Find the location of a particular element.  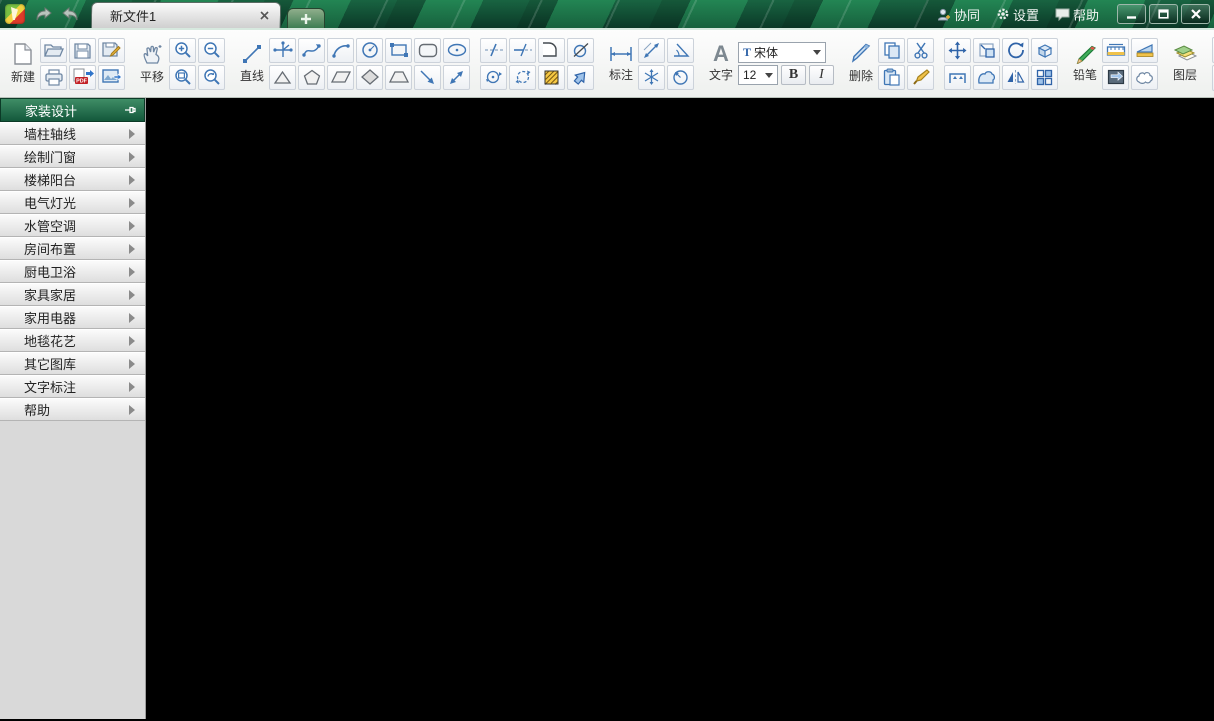

trapezoid-button is located at coordinates (398, 77).